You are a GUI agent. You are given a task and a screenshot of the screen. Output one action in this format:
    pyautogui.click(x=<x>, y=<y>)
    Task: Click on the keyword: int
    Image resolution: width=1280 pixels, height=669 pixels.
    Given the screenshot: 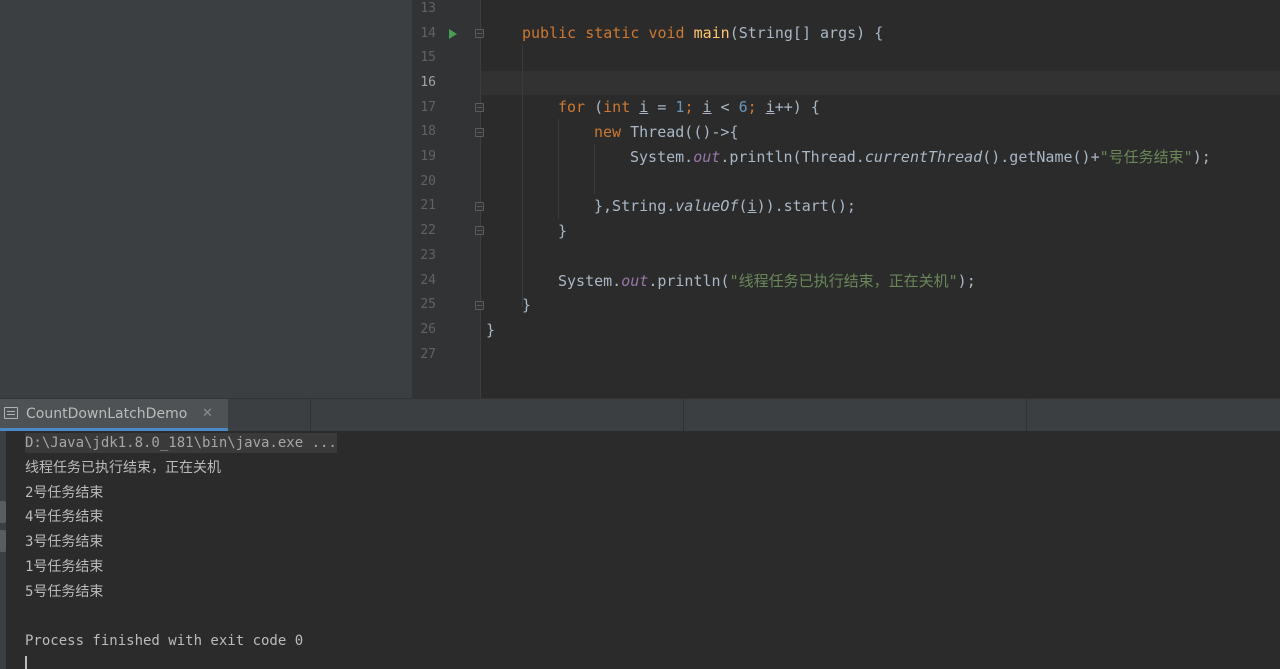 What is the action you would take?
    pyautogui.click(x=617, y=107)
    